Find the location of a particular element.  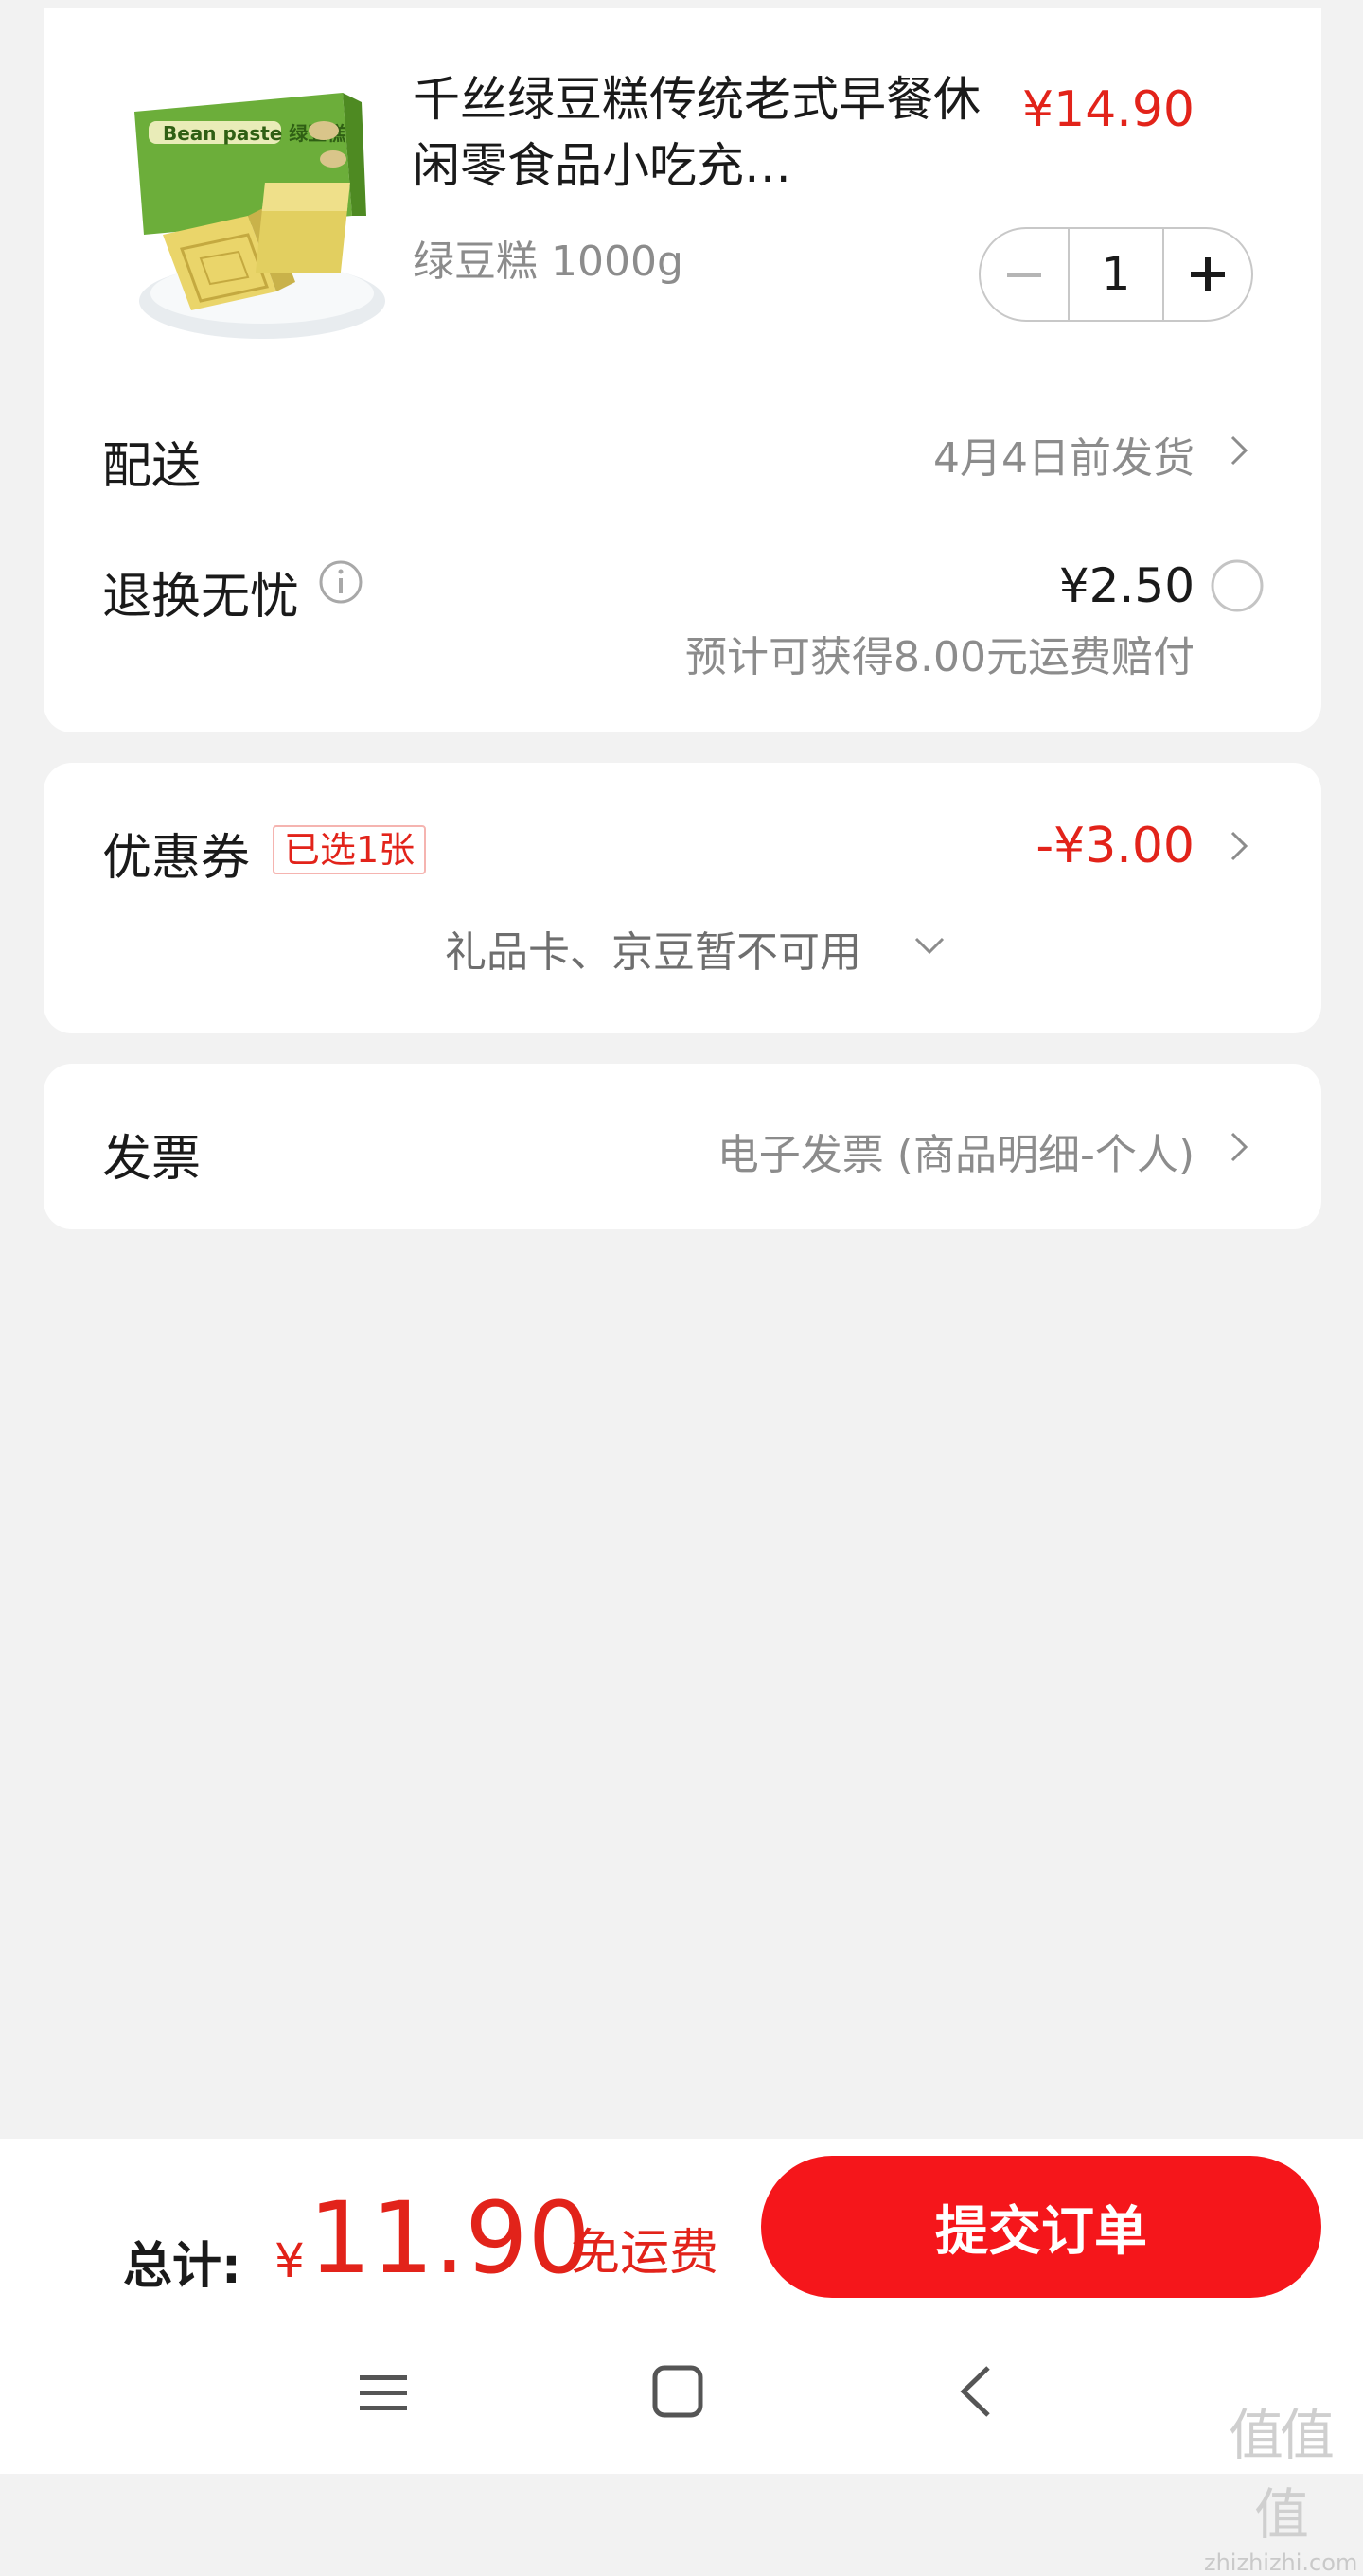

coupon-selected-badge: 已选1张 is located at coordinates (350, 849).